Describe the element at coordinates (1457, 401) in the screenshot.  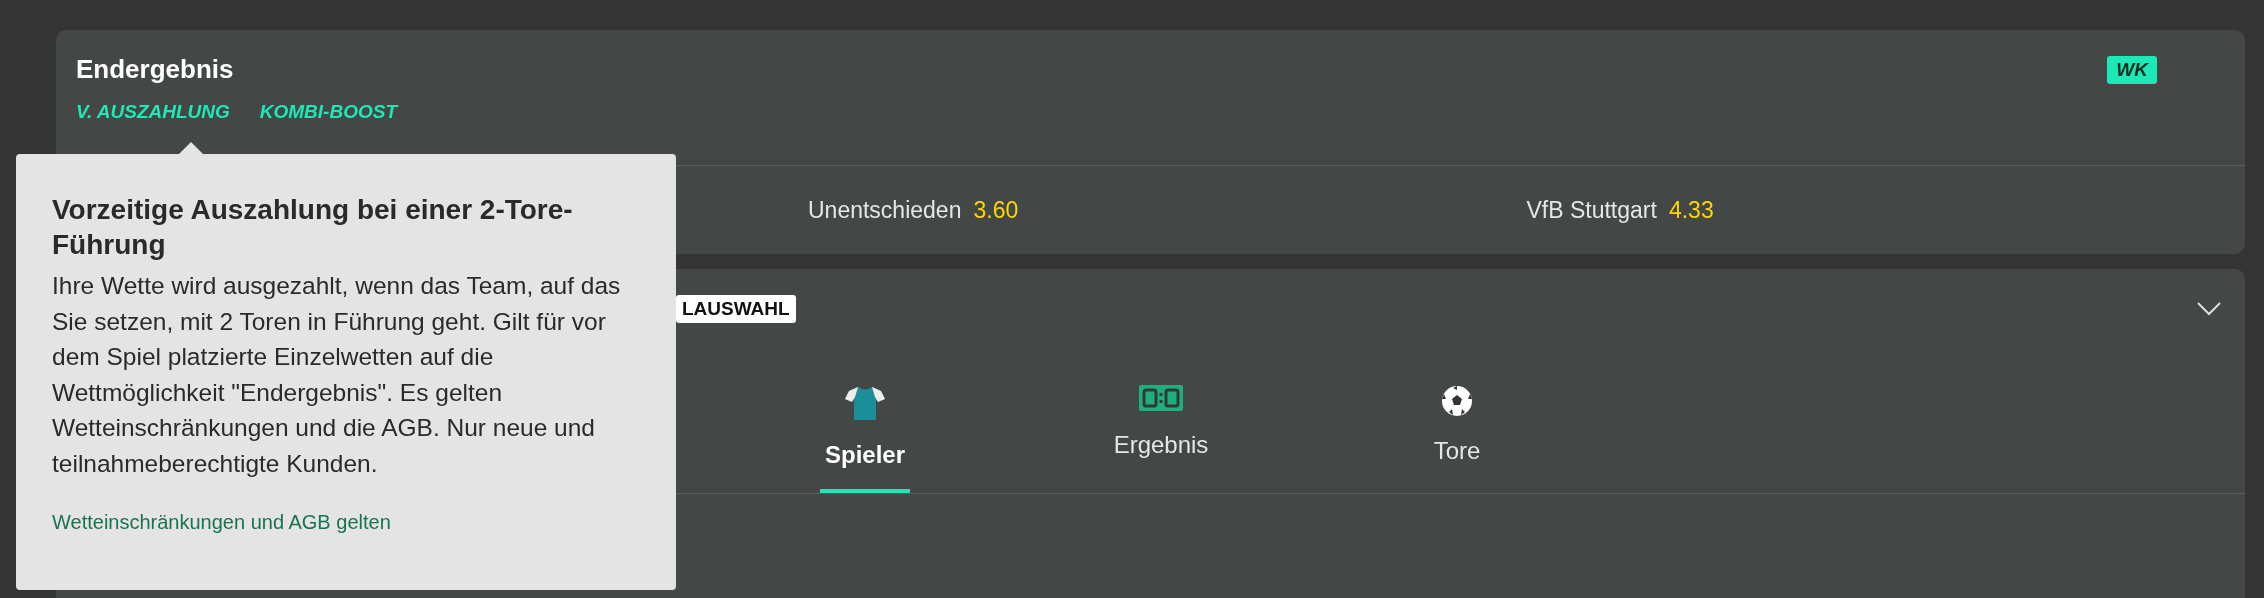
I see `soccer-ball-icon` at that location.